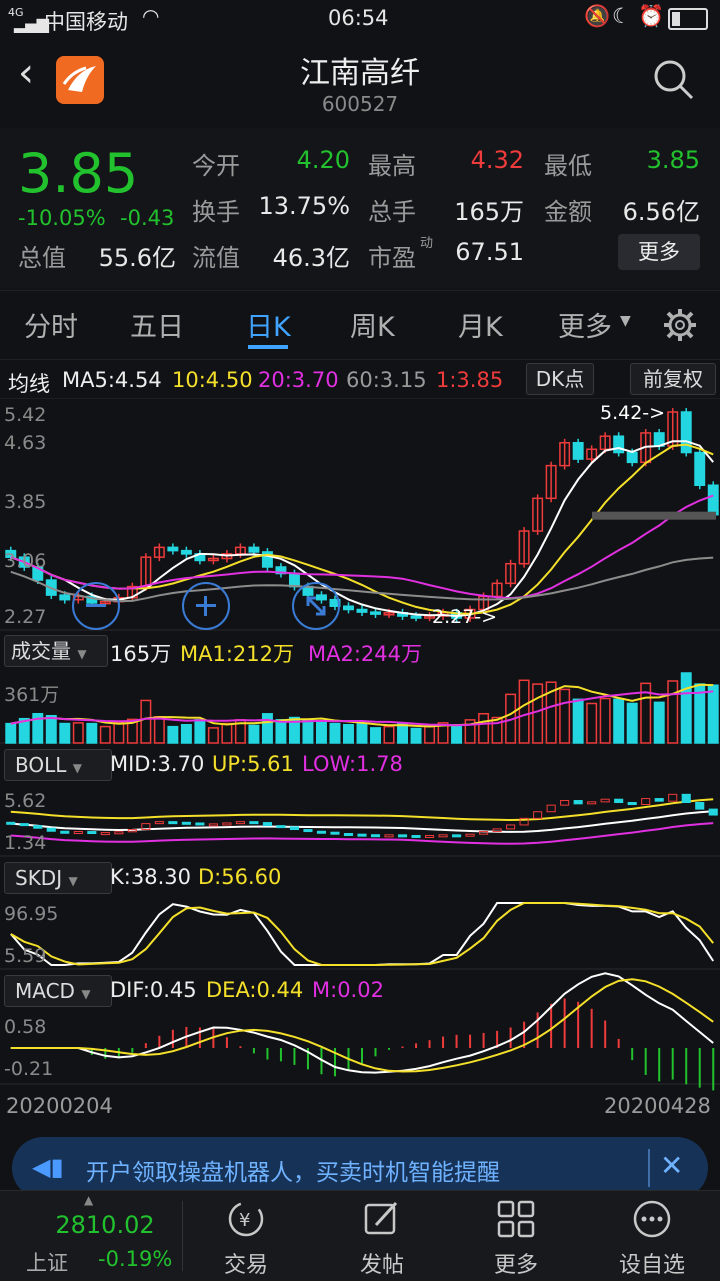 The height and width of the screenshot is (1281, 720). Describe the element at coordinates (480, 324) in the screenshot. I see `tab-monthly-k: 月K` at that location.